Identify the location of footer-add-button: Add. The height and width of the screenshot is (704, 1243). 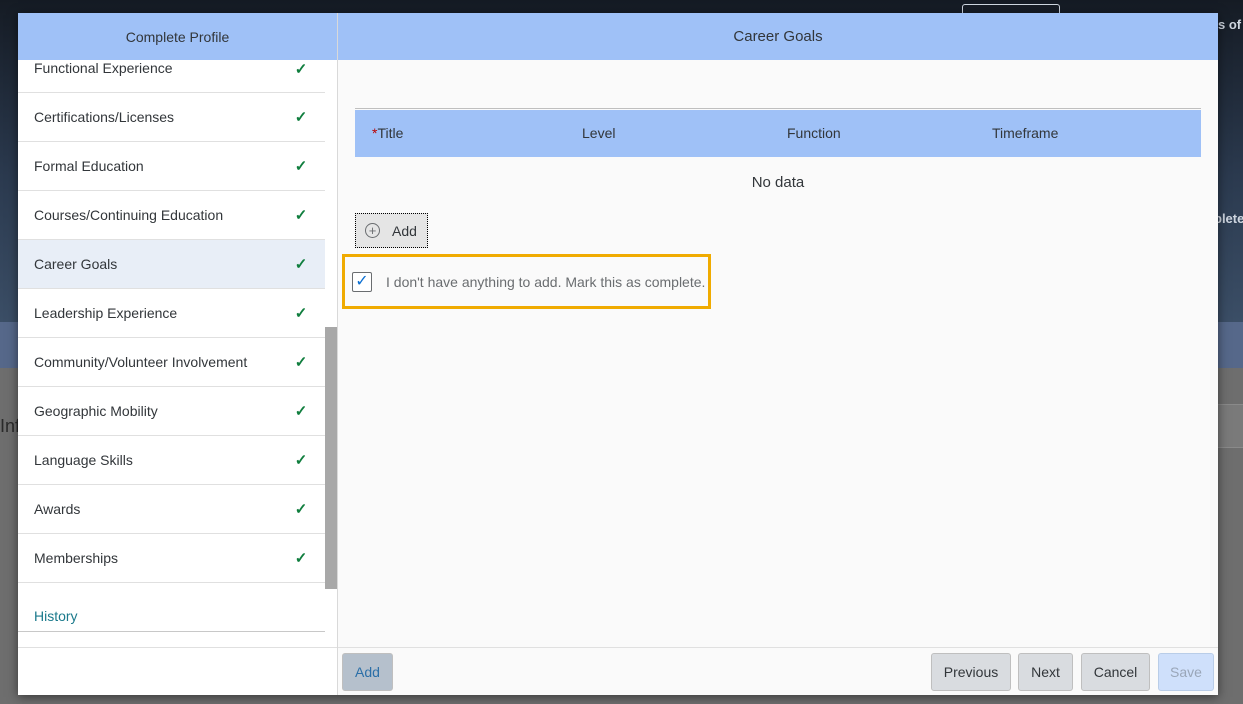
(367, 672).